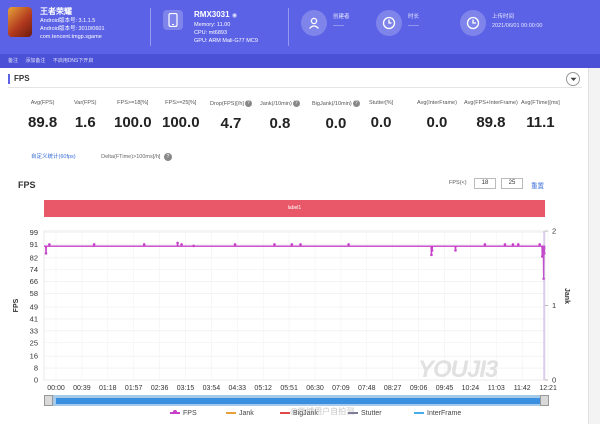 The image size is (600, 424). Describe the element at coordinates (181, 103) in the screenshot. I see `metric-label: FPS>=25[%]` at that location.